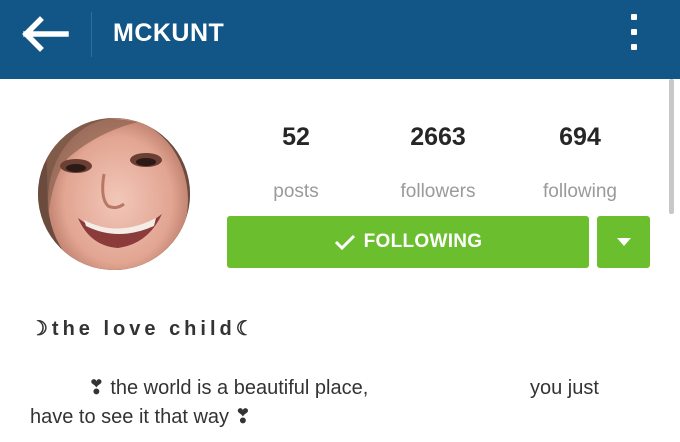 The image size is (680, 442). Describe the element at coordinates (296, 163) in the screenshot. I see `stat-posts: 52 posts` at that location.